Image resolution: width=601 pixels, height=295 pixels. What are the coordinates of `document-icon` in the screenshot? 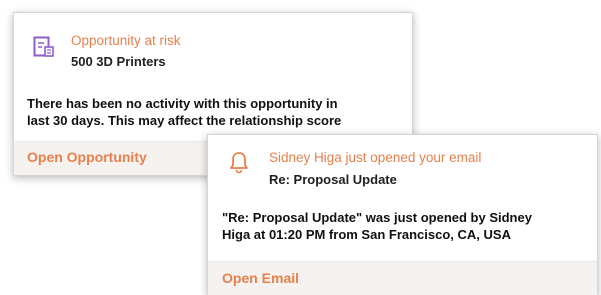 It's located at (44, 49).